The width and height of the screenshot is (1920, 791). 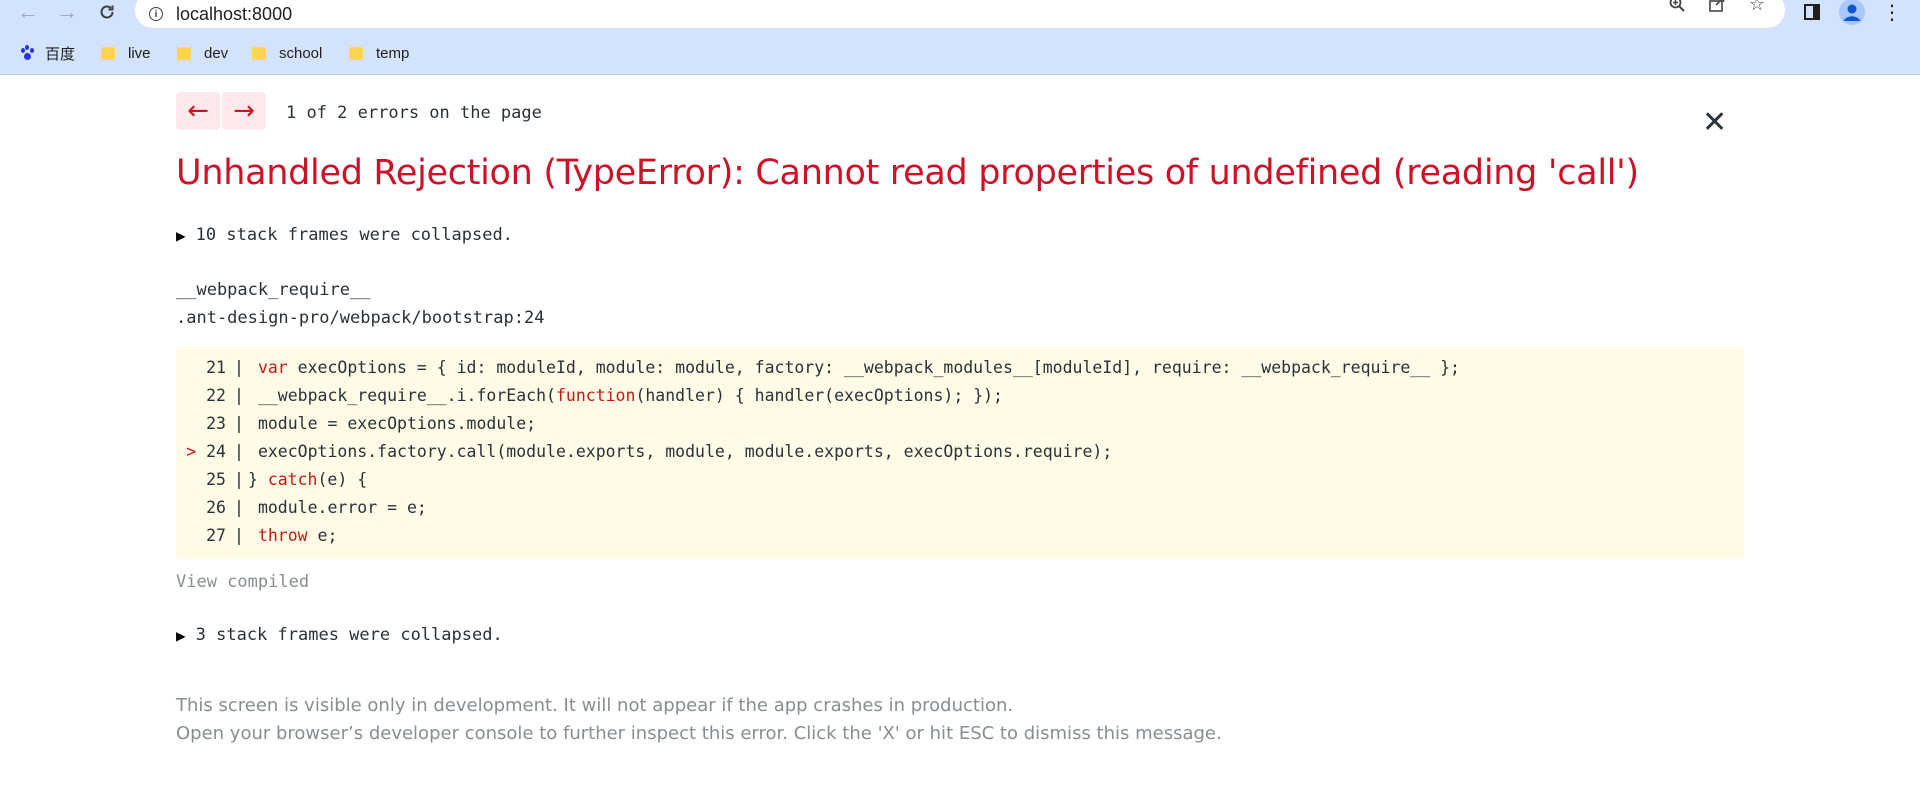 I want to click on bookmark-label: 百度, so click(x=60, y=54).